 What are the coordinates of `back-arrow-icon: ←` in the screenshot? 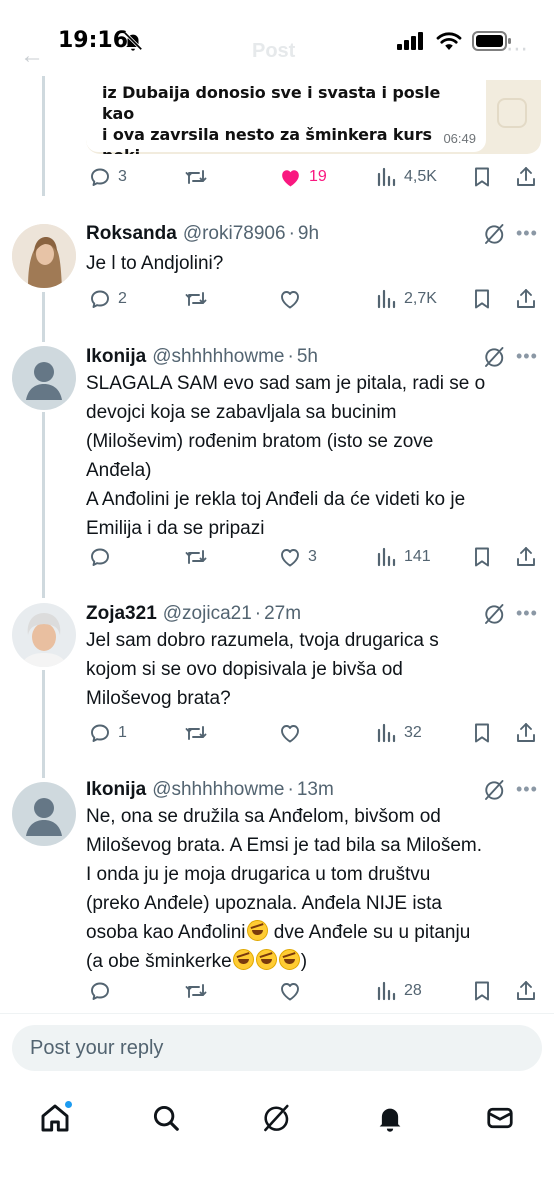 It's located at (32, 56).